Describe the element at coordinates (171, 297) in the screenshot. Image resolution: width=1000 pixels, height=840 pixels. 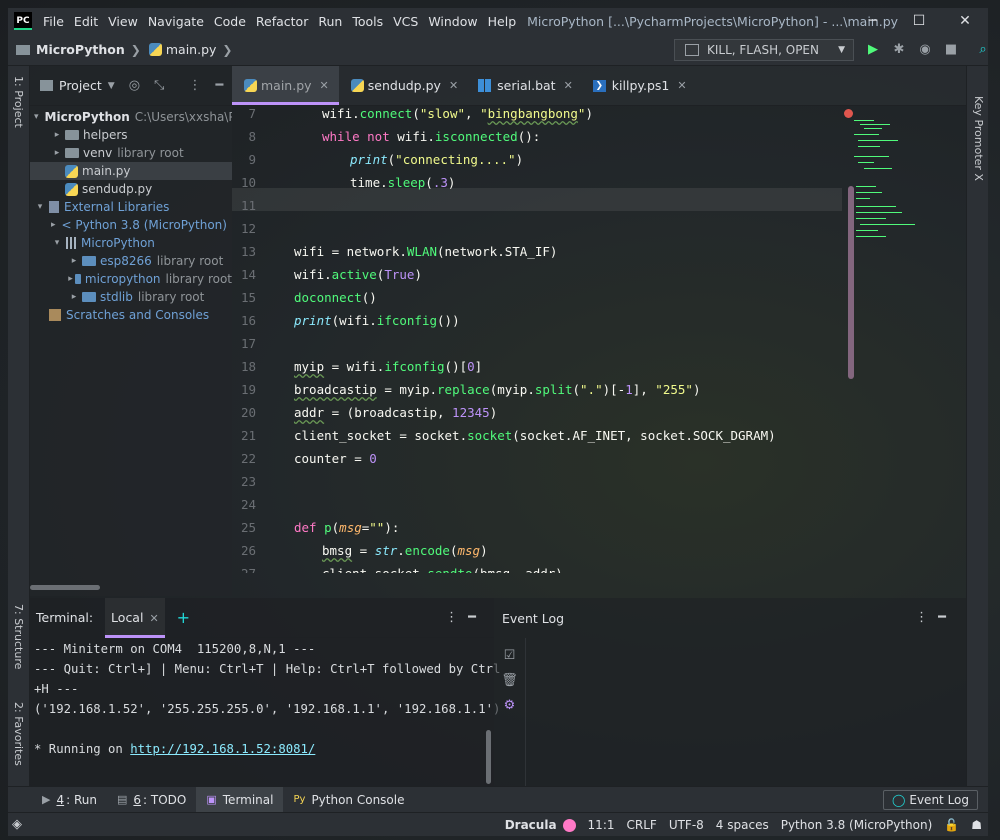
I see `tree-item-suffix: library root` at that location.